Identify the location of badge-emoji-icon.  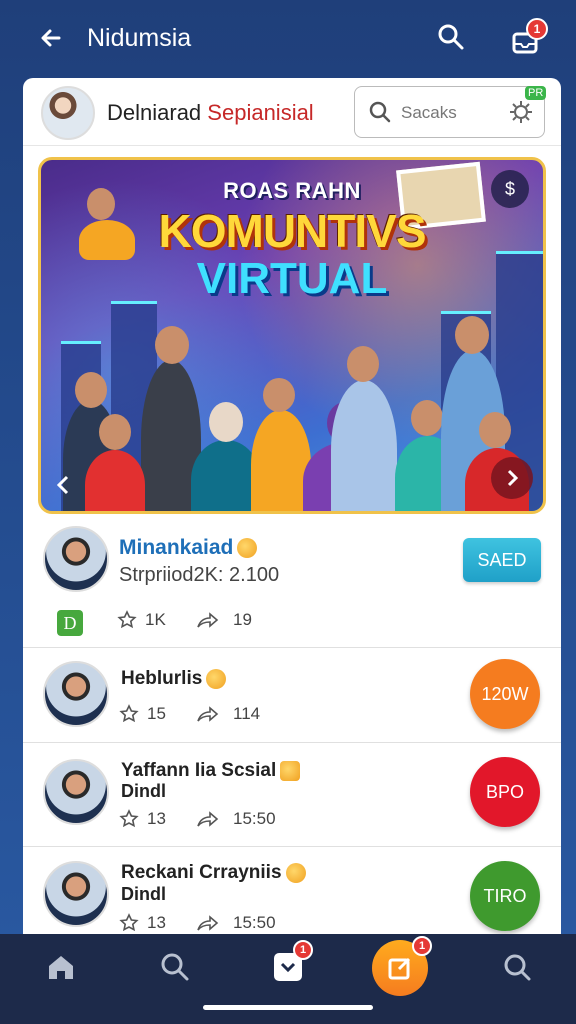
(290, 771).